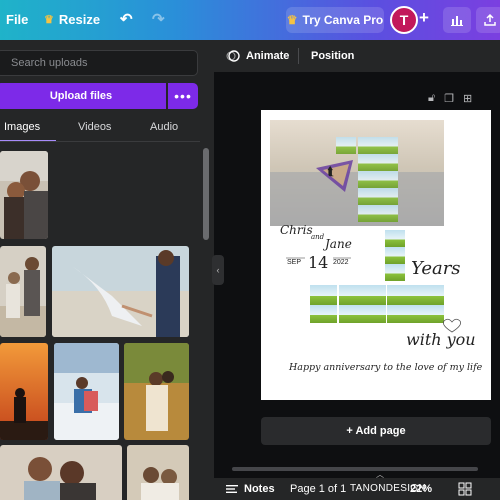 The image size is (500, 500). Describe the element at coordinates (318, 489) in the screenshot. I see `page-indicator: Page 1 of 1` at that location.